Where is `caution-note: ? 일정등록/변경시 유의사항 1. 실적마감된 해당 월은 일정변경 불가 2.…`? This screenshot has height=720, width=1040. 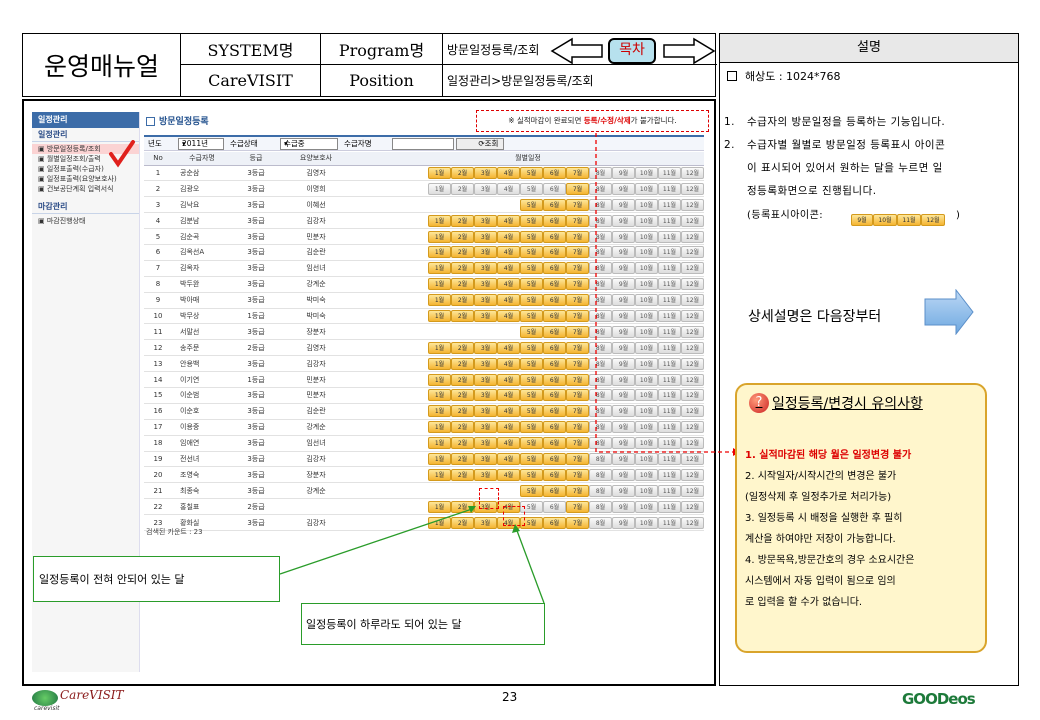 caution-note: ? 일정등록/변경시 유의사항 1. 실적마감된 해당 월은 일정변경 불가 2.… is located at coordinates (861, 518).